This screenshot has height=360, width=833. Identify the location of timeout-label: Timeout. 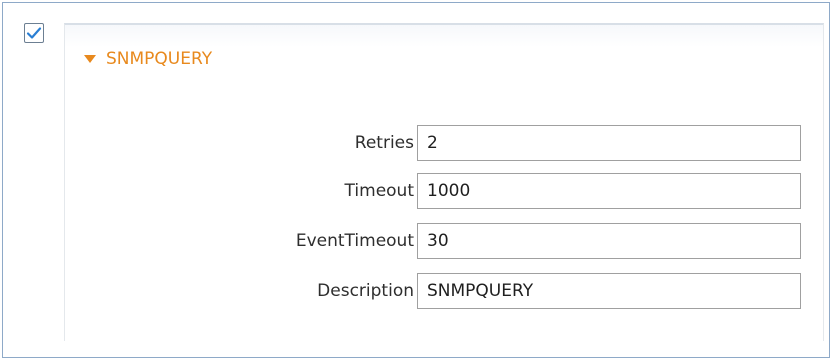
(379, 191).